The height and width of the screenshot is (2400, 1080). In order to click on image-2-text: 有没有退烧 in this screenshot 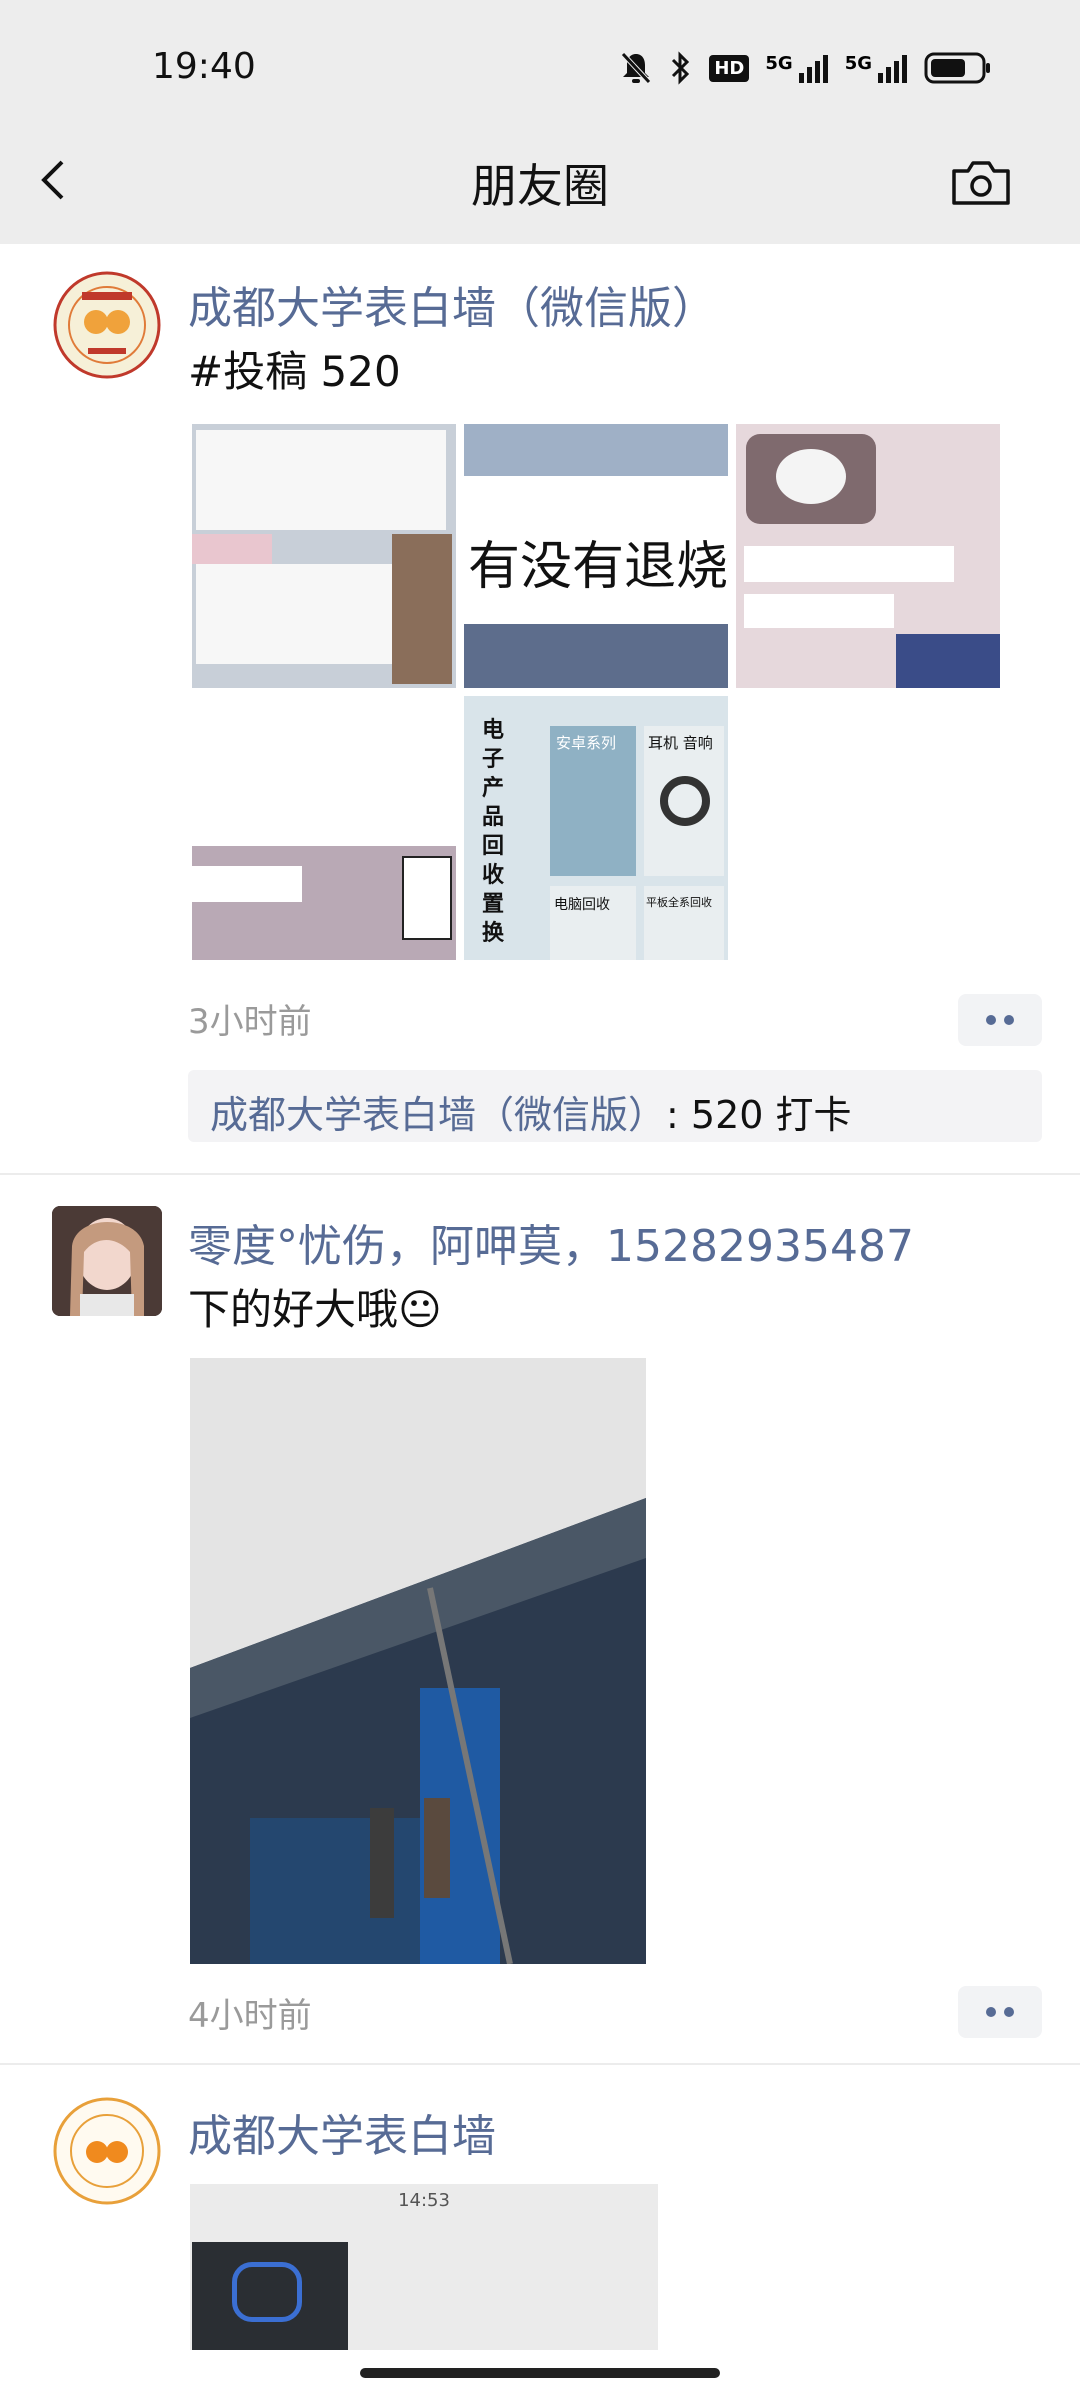, I will do `click(598, 567)`.